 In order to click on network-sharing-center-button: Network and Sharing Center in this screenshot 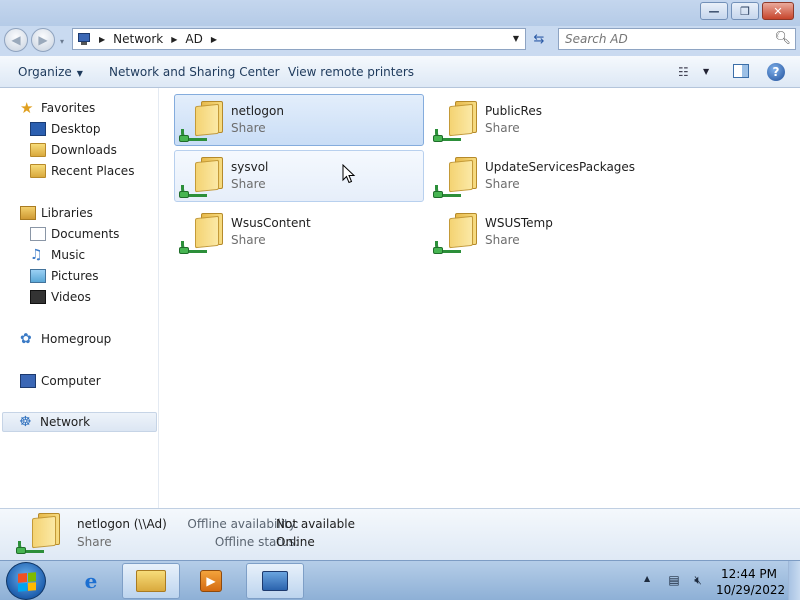, I will do `click(194, 72)`.